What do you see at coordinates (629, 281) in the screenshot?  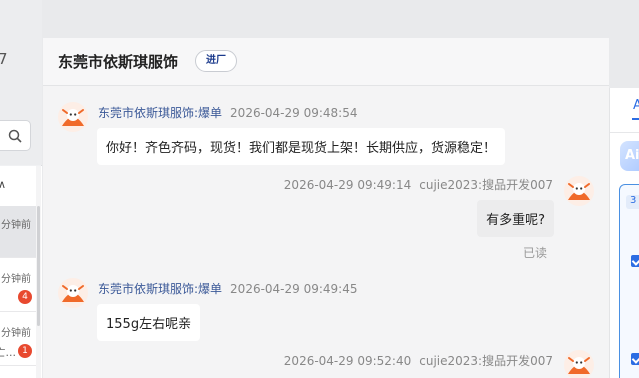 I see `suggestion-card: 3` at bounding box center [629, 281].